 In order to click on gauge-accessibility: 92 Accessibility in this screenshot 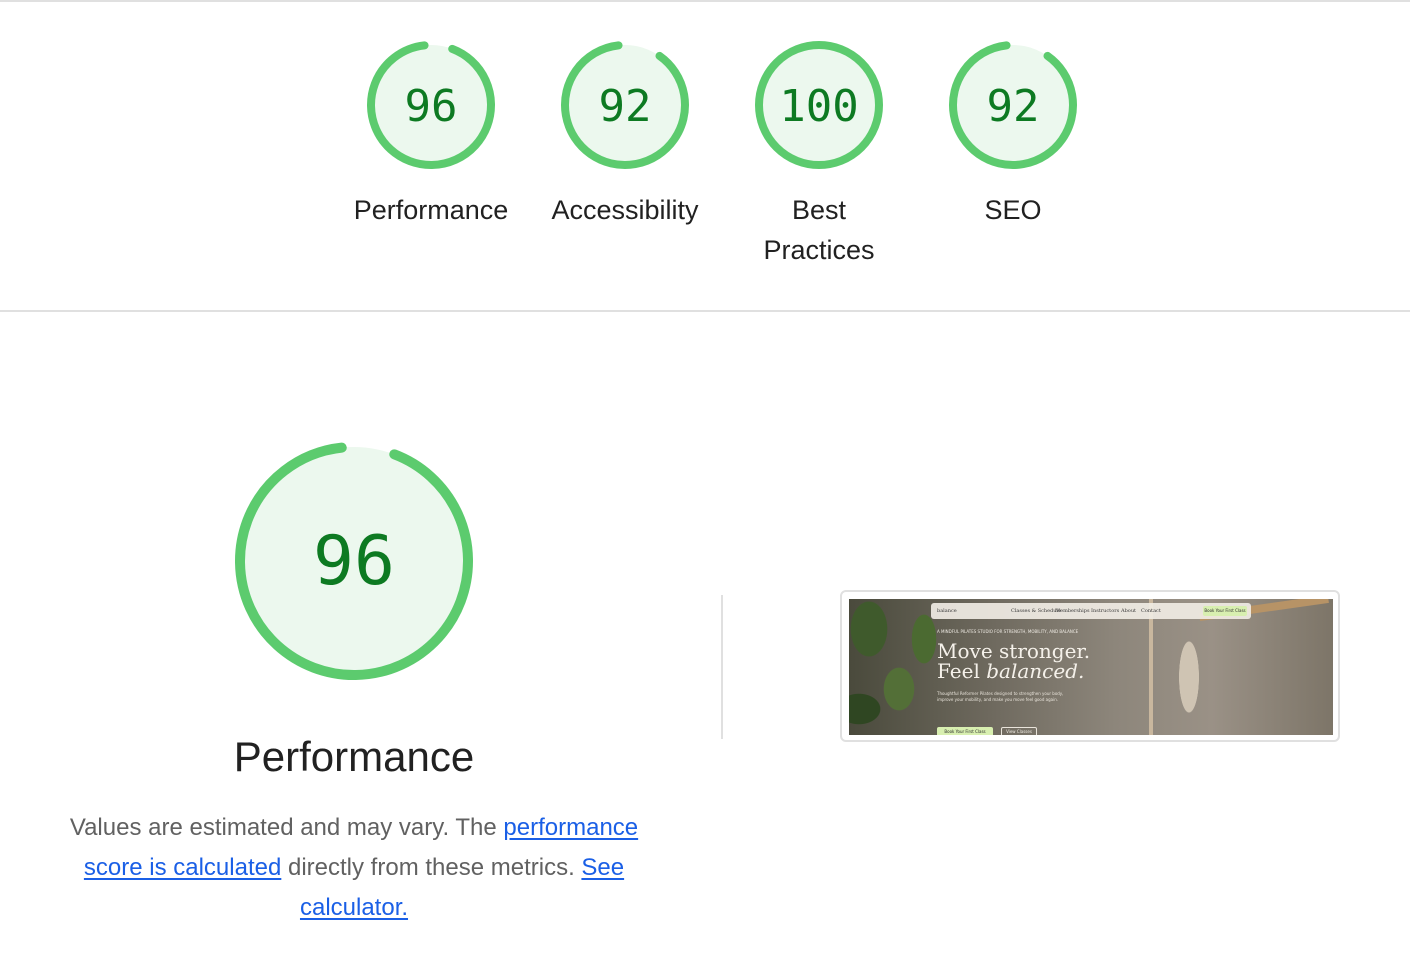, I will do `click(625, 135)`.